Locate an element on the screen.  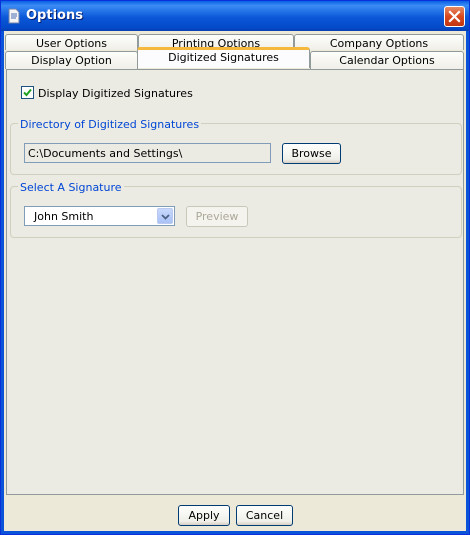
apply-button: Apply is located at coordinates (204, 515).